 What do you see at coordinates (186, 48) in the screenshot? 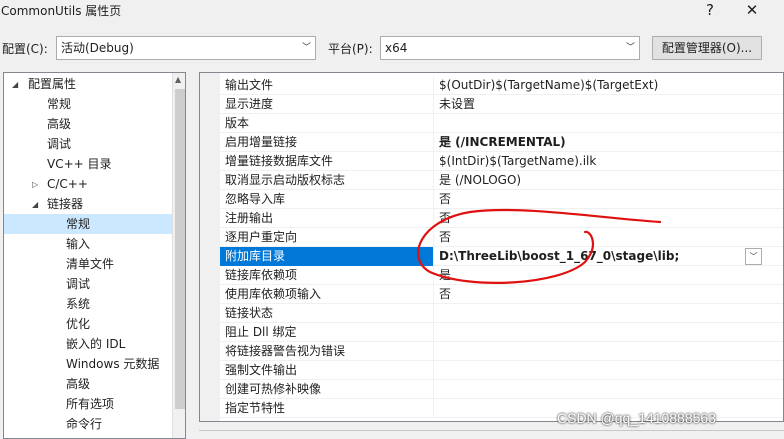
I see `config-select: 活动(Debug) ﹀` at bounding box center [186, 48].